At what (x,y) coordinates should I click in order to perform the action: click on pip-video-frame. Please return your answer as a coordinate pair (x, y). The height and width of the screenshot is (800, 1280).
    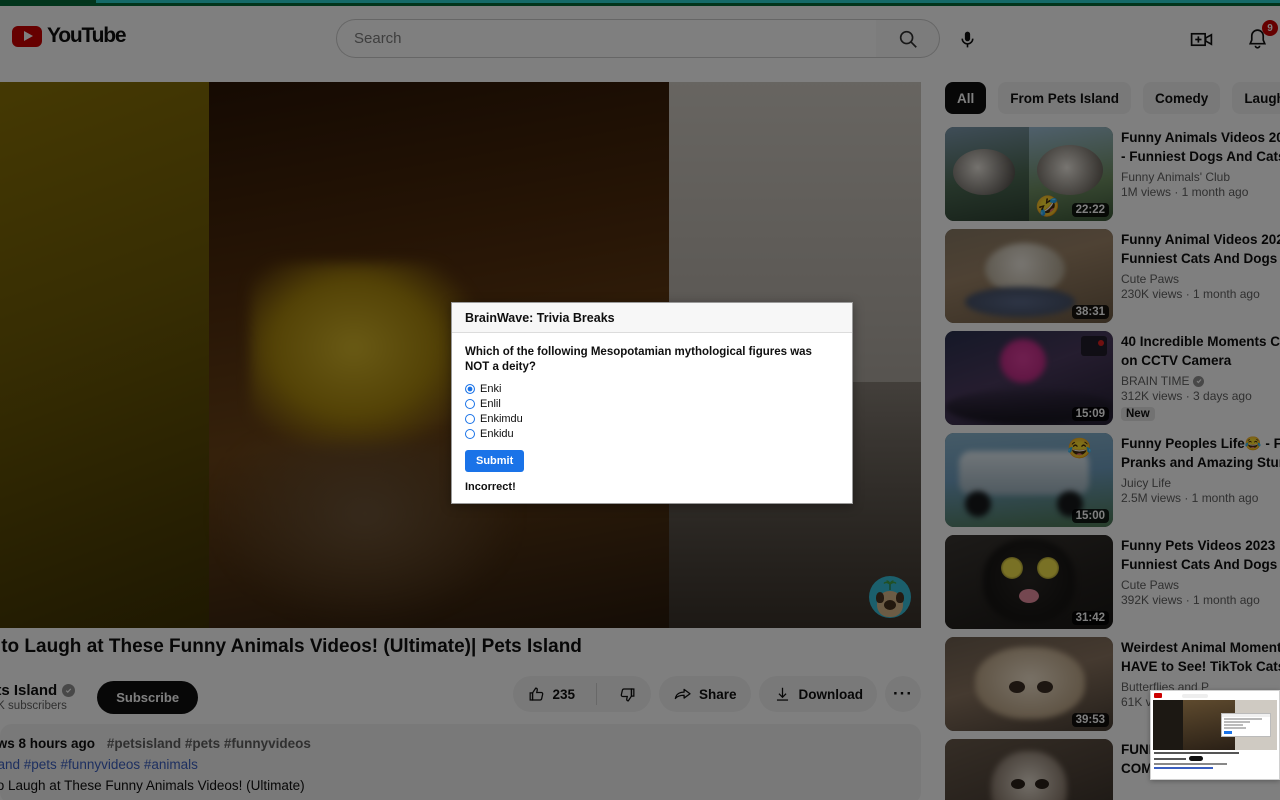
    Looking at the image, I should click on (1215, 725).